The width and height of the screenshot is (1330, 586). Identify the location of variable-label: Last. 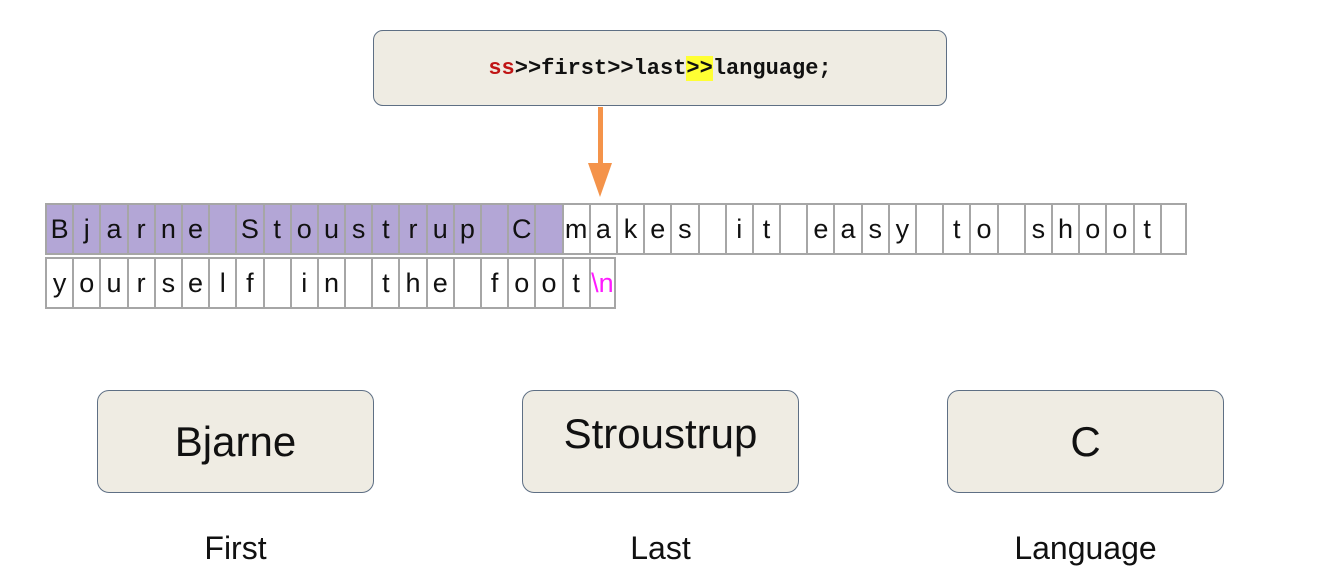
(660, 548).